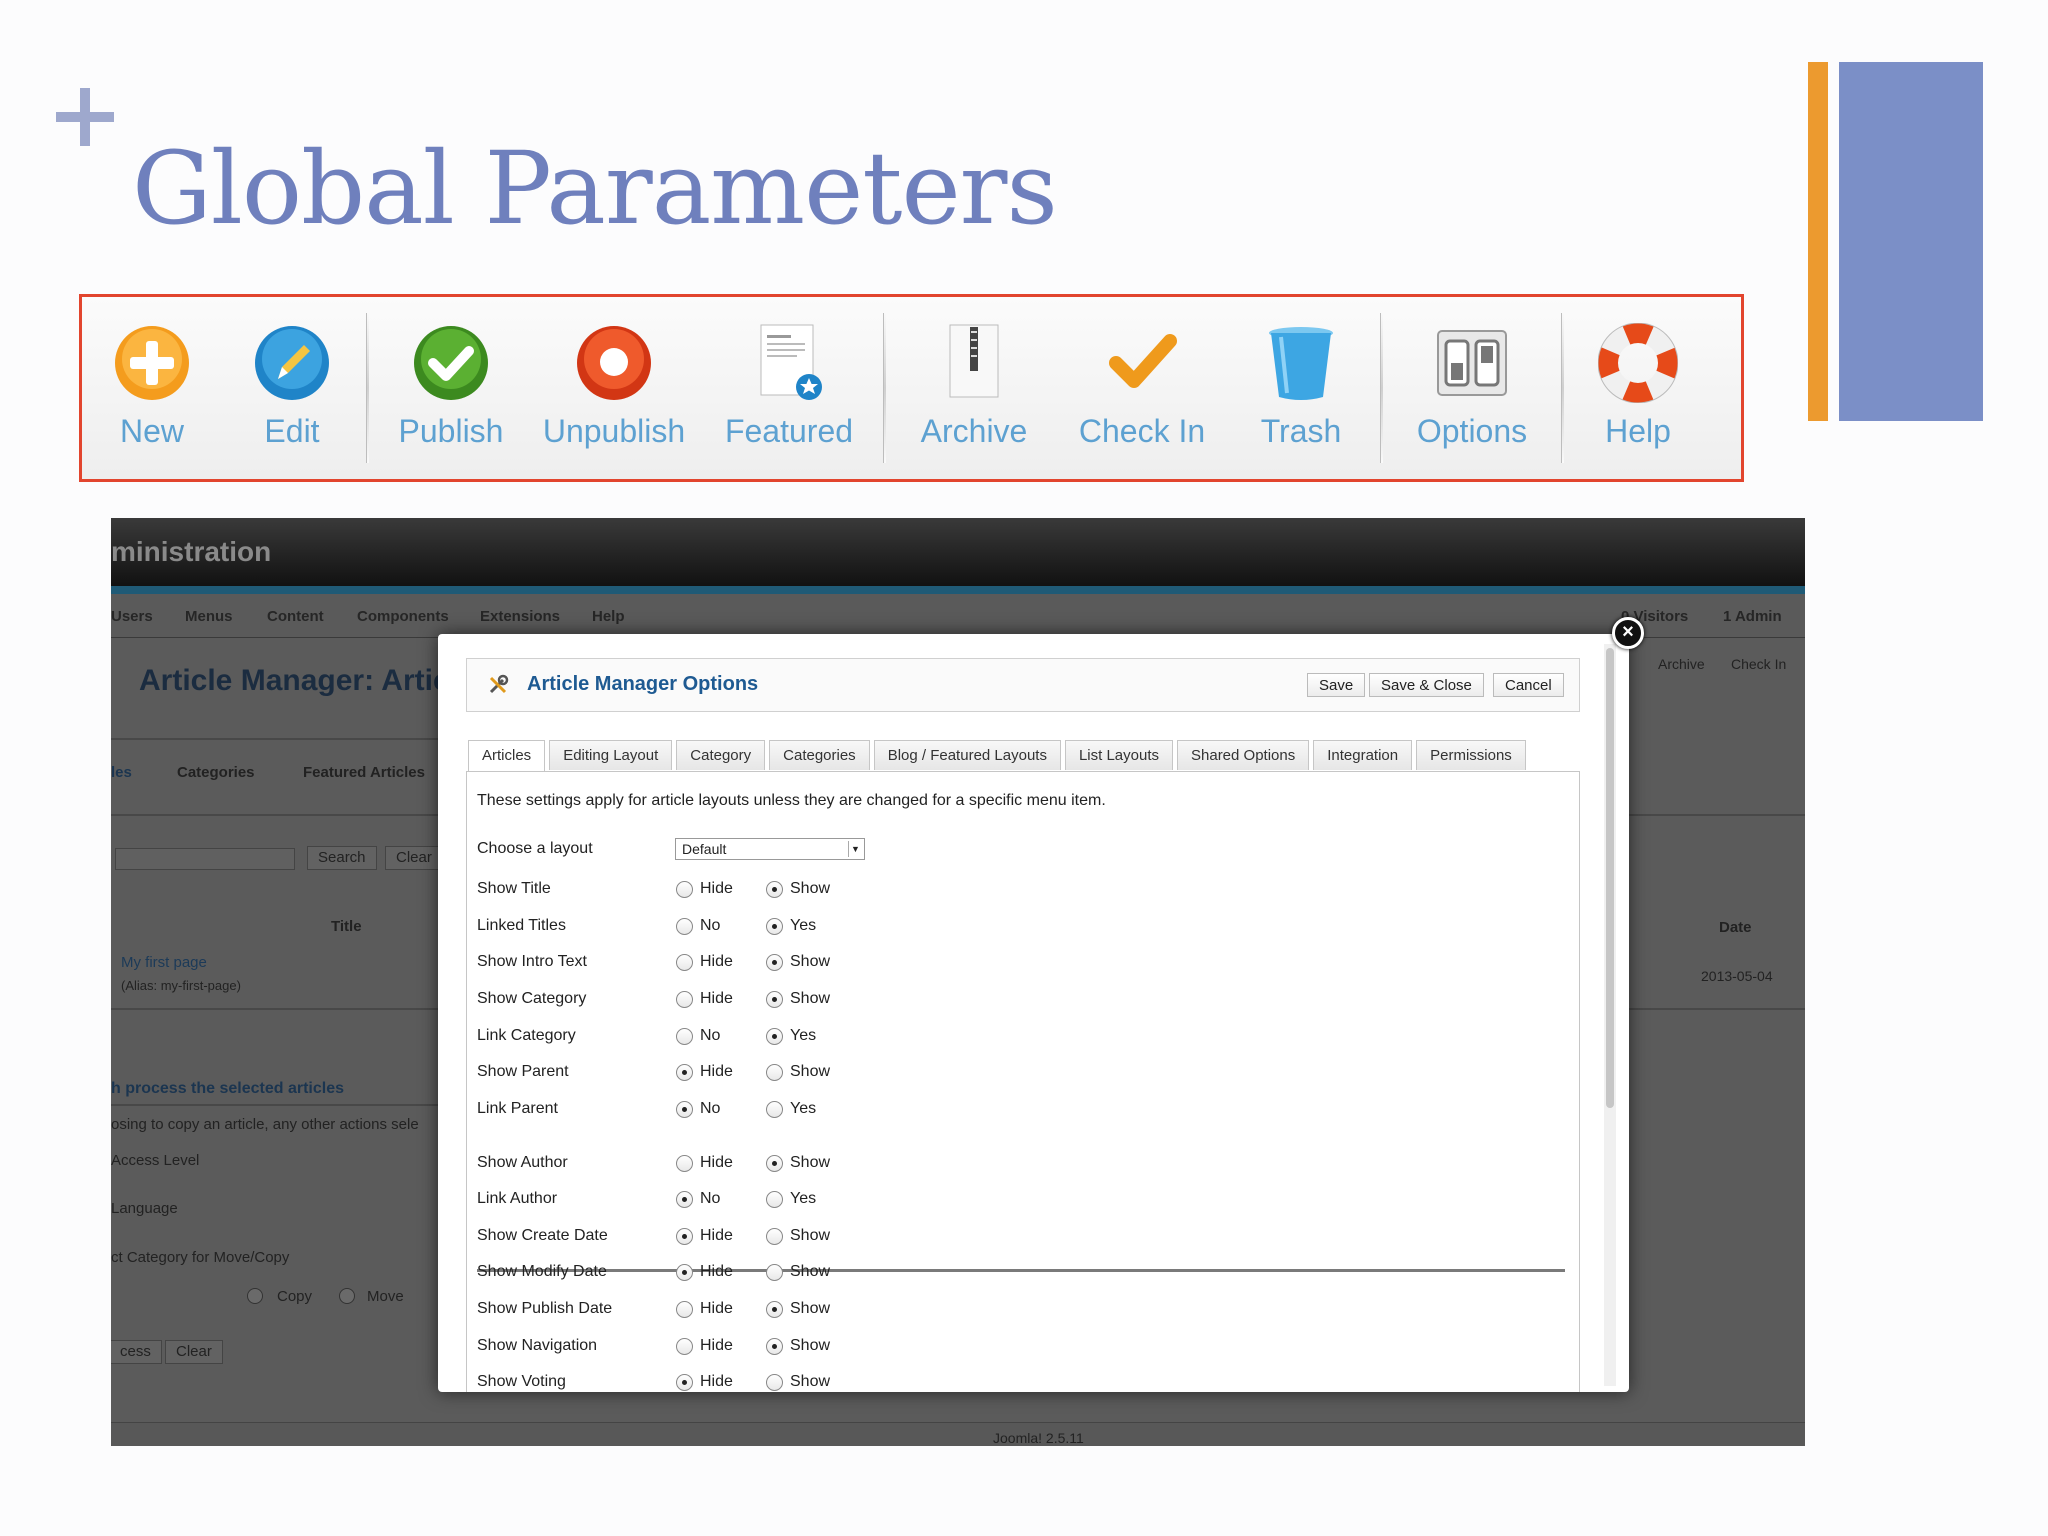 Image resolution: width=2048 pixels, height=1536 pixels. What do you see at coordinates (136, 1352) in the screenshot?
I see `batch-process-button: cess` at bounding box center [136, 1352].